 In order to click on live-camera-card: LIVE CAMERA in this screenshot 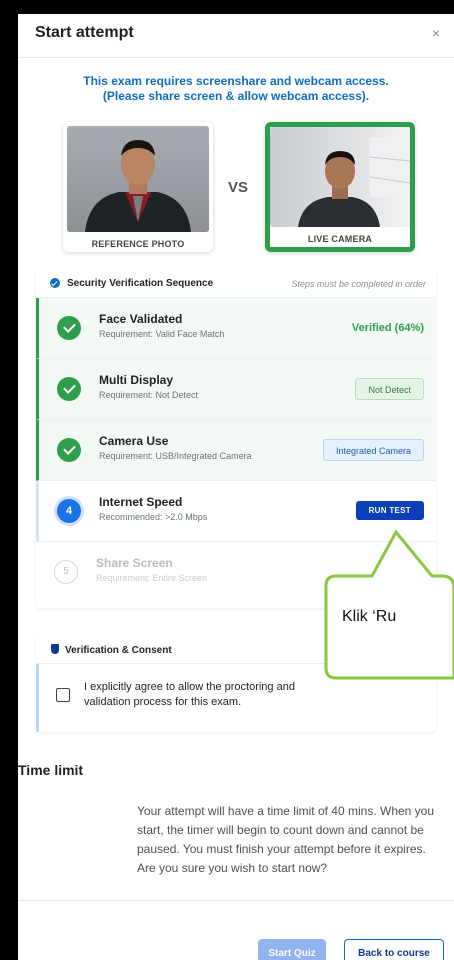, I will do `click(340, 187)`.